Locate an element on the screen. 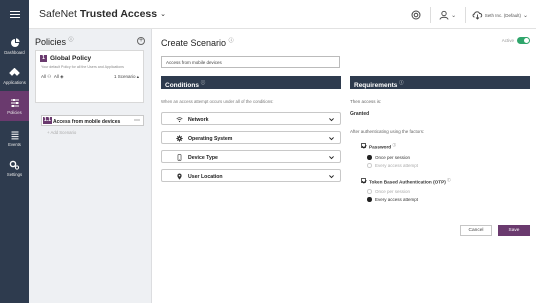  user-menu-button: ⌄ is located at coordinates (448, 15).